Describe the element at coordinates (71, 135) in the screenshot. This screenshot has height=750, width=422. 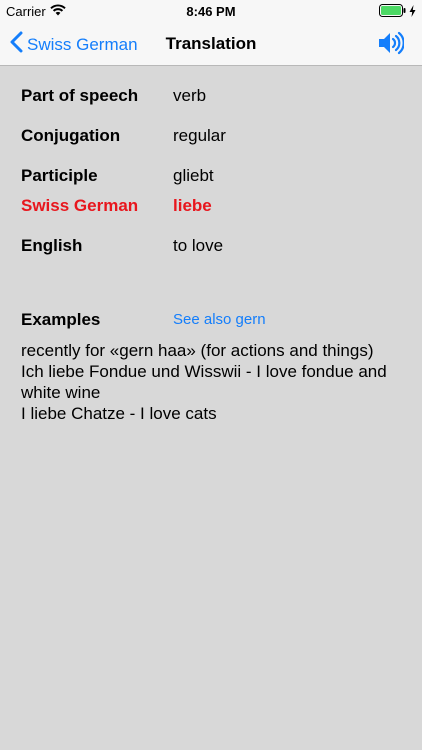
I see `conjugation-label: Conjugation` at that location.